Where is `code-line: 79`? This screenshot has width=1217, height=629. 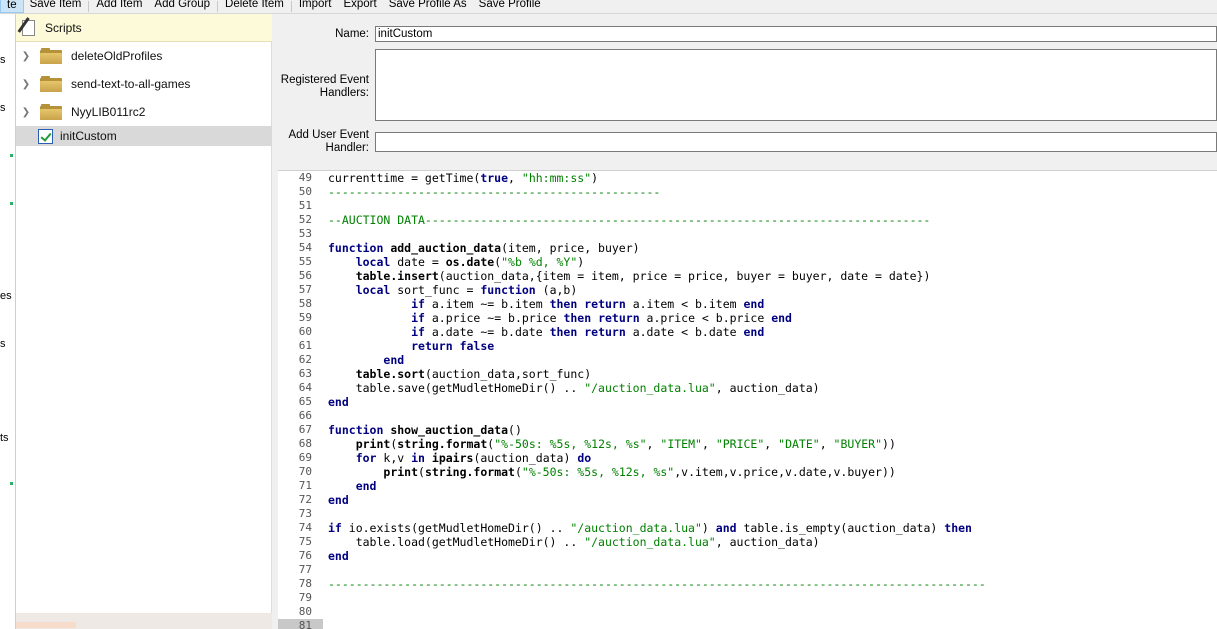 code-line: 79 is located at coordinates (747, 598).